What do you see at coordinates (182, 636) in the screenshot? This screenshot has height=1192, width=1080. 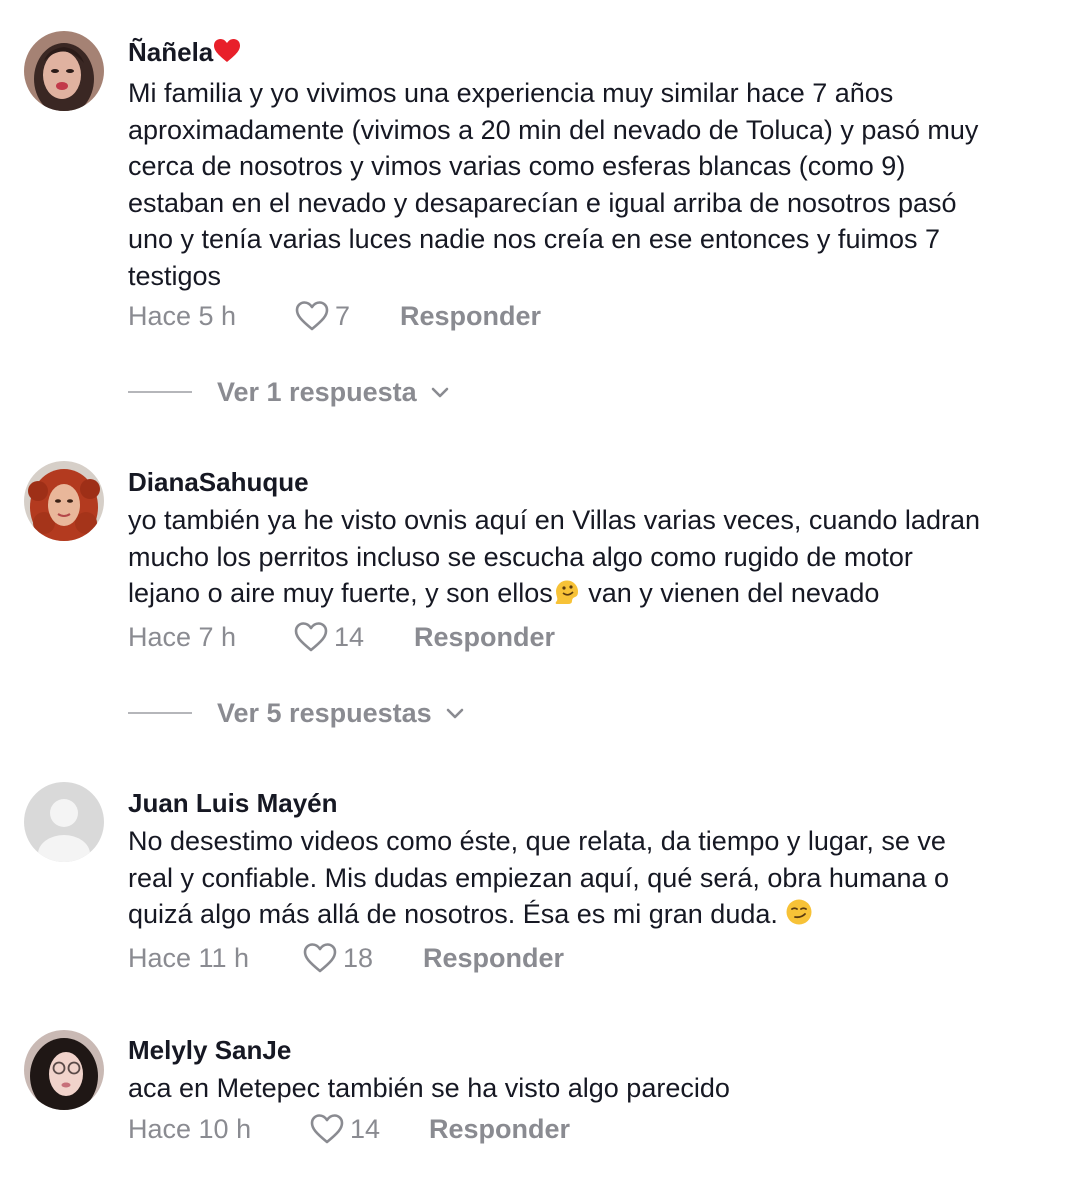 I see `comment-time: Hace 7 h` at bounding box center [182, 636].